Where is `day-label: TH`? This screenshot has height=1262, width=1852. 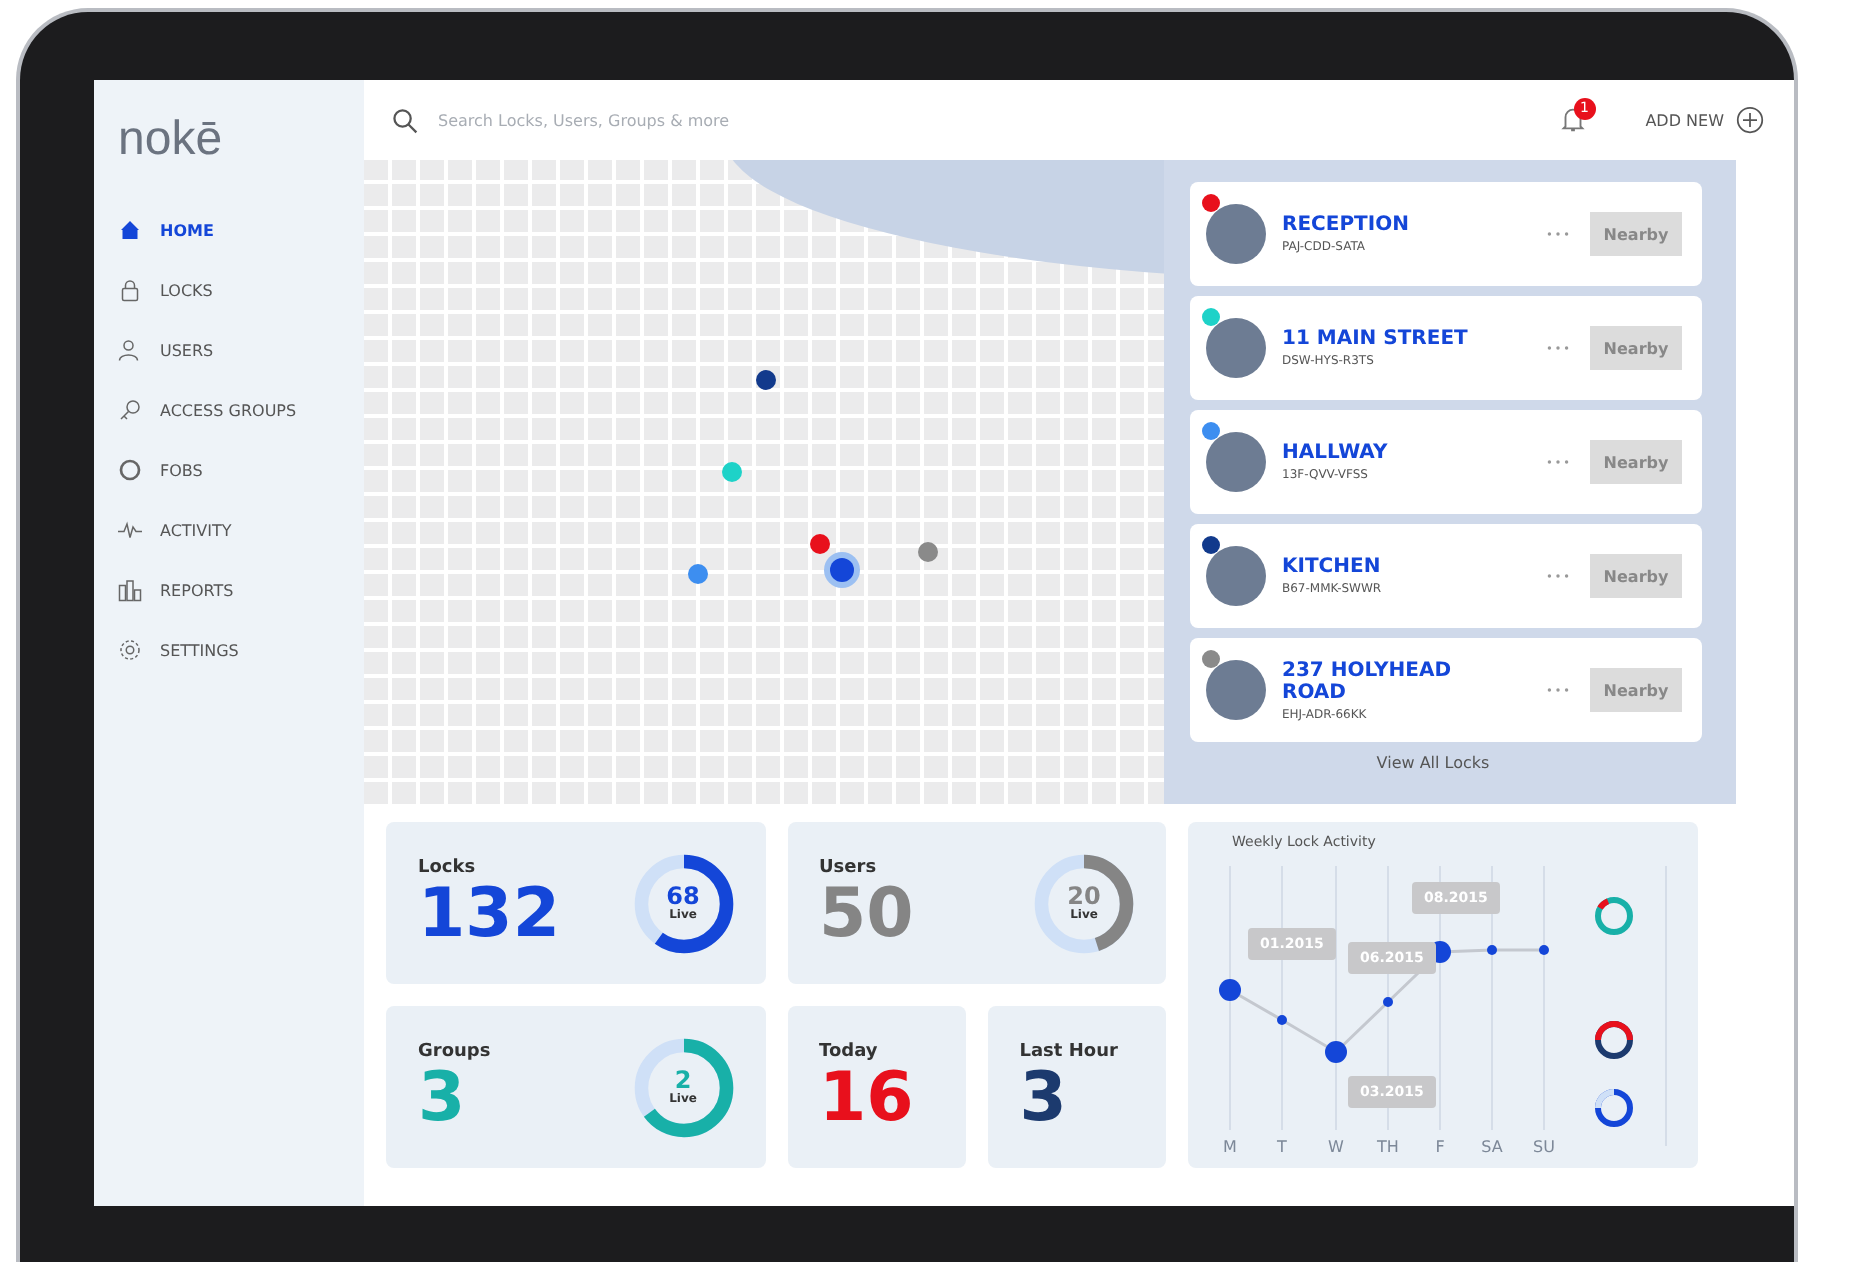
day-label: TH is located at coordinates (1388, 1147).